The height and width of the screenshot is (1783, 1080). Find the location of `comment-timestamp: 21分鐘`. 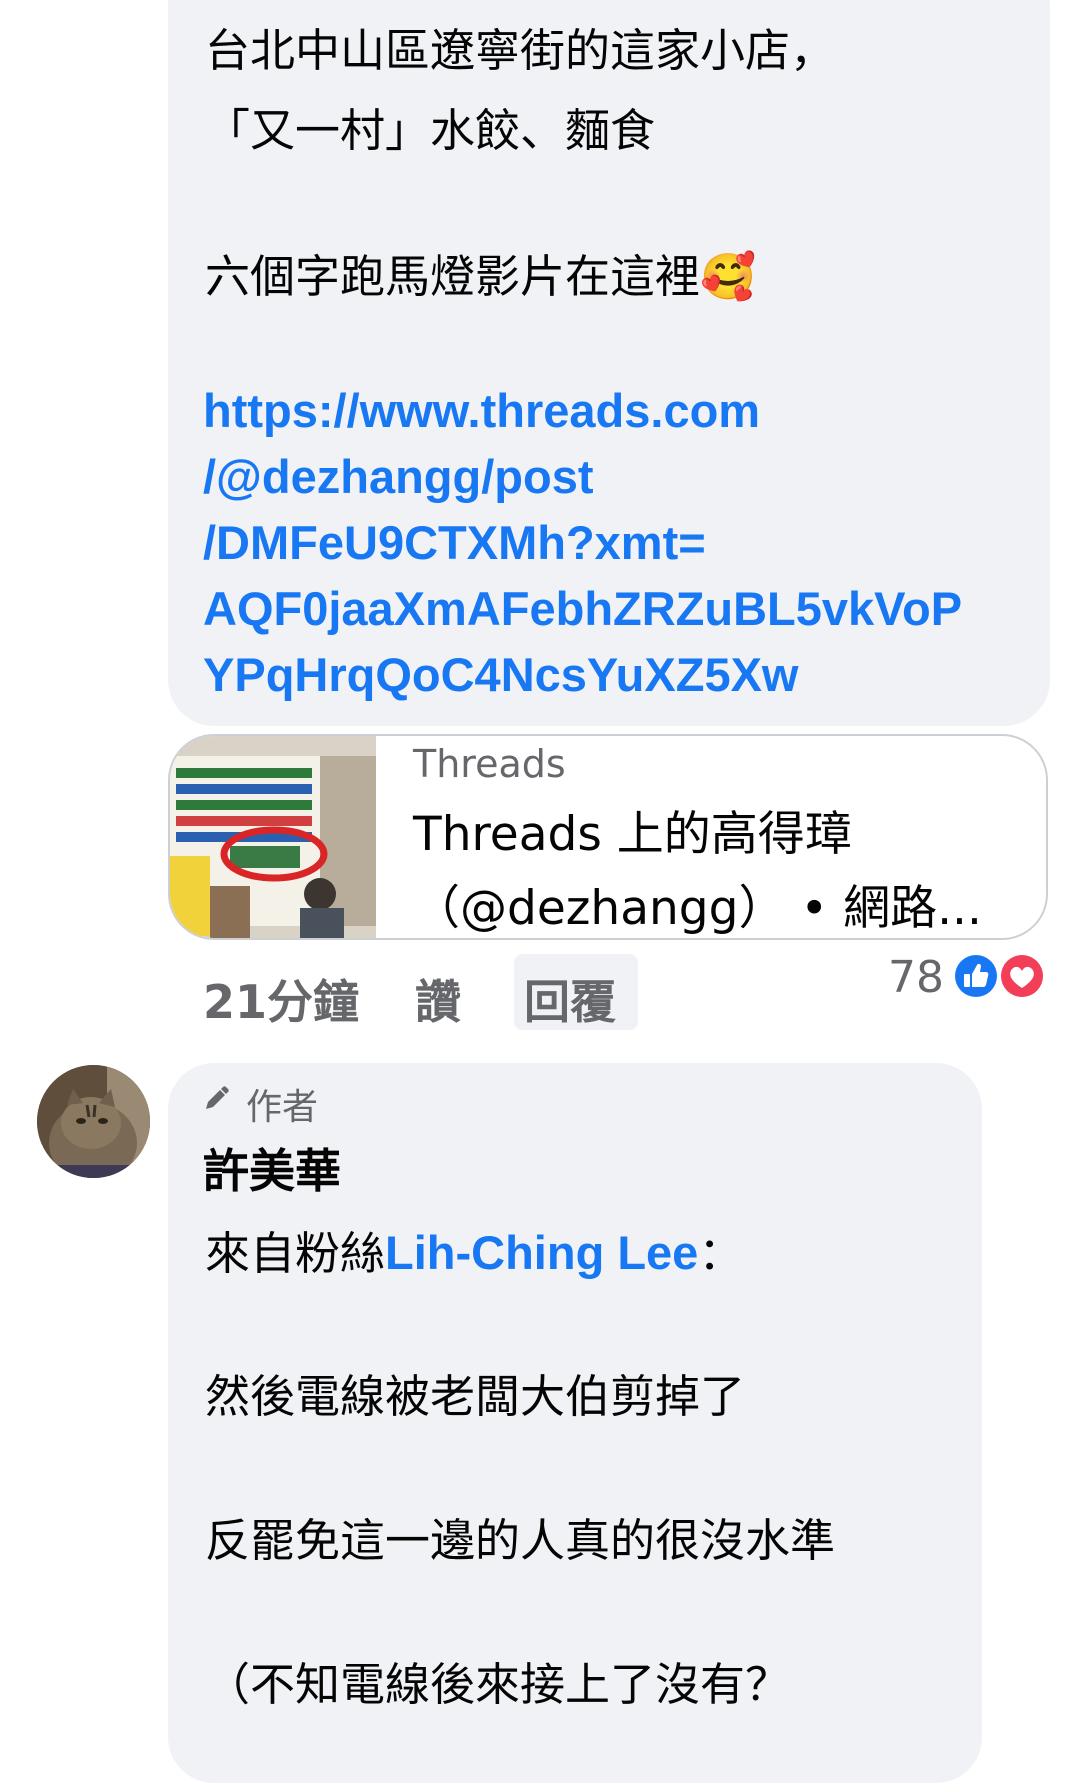

comment-timestamp: 21分鐘 is located at coordinates (281, 999).